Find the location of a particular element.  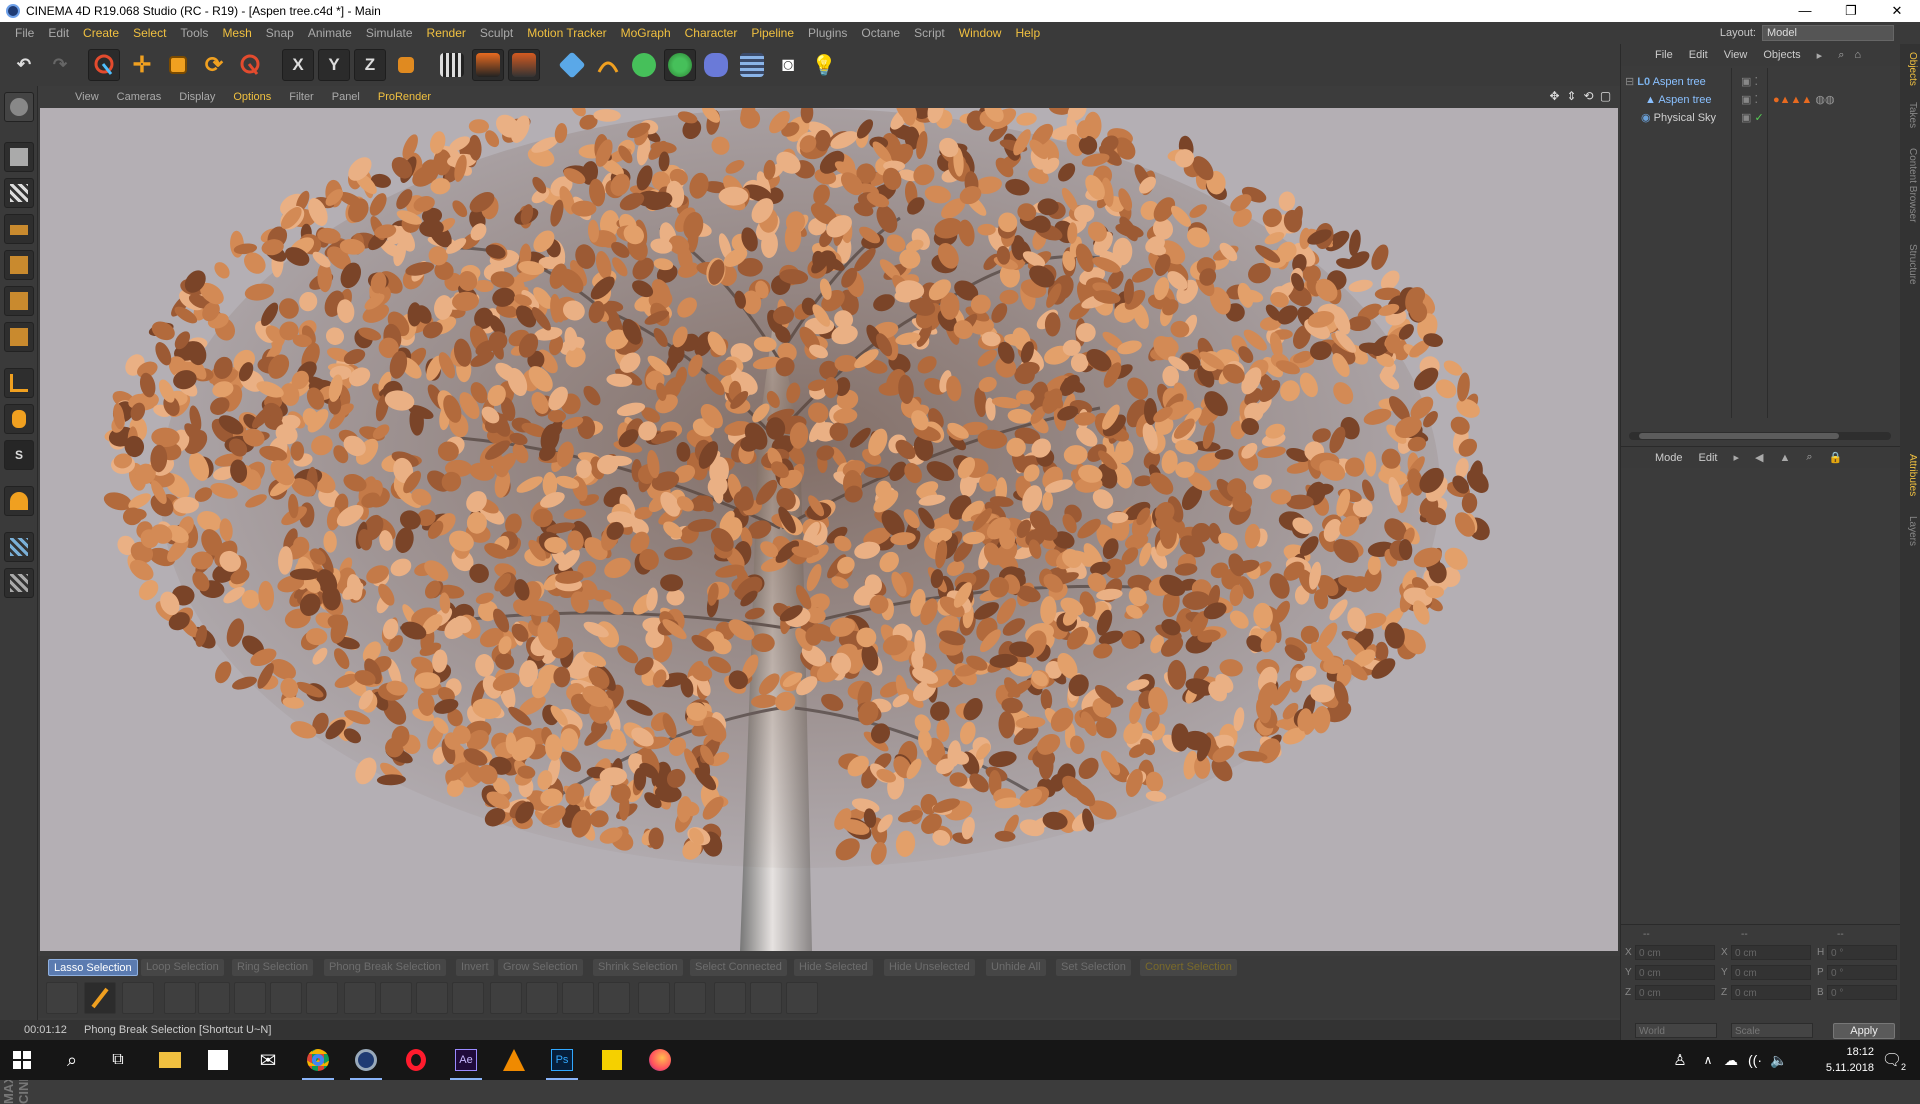

people-button: ♙ is located at coordinates (1680, 1060).